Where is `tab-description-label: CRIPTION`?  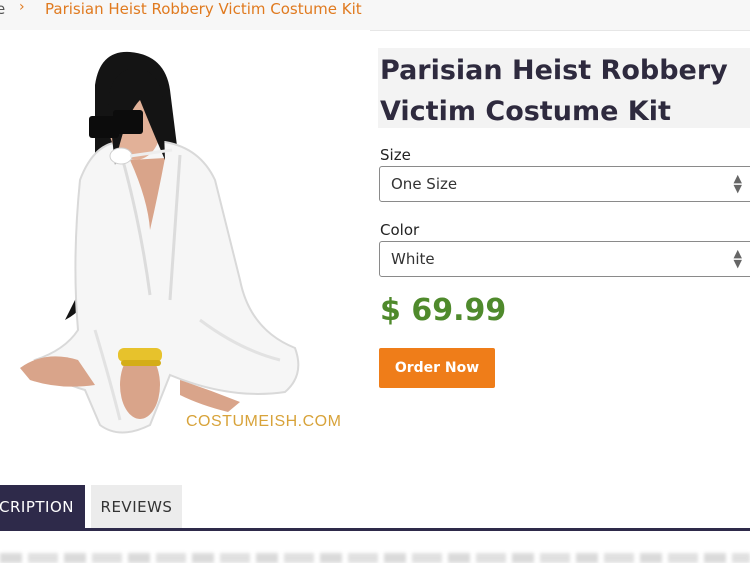
tab-description-label: CRIPTION is located at coordinates (37, 507).